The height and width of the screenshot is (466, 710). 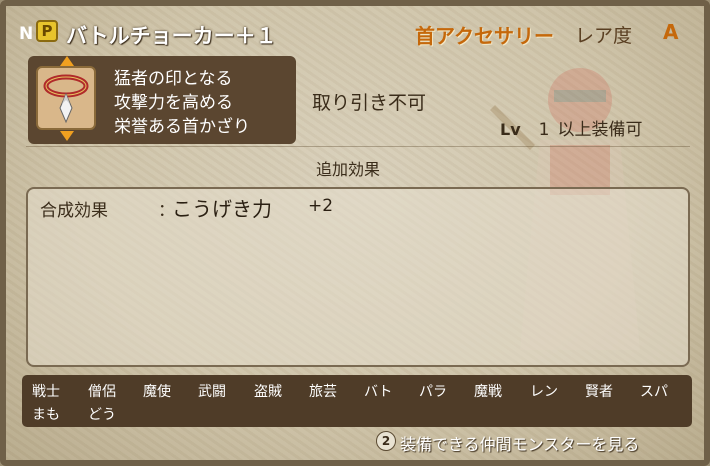 I want to click on job-label: スパ, so click(x=654, y=392).